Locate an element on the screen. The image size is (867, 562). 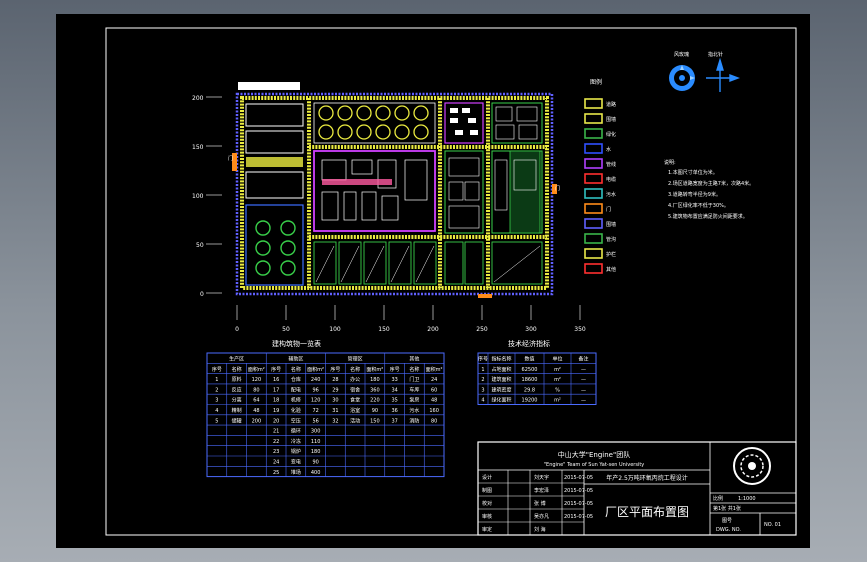
x-tick-label: 50 is located at coordinates (286, 329).